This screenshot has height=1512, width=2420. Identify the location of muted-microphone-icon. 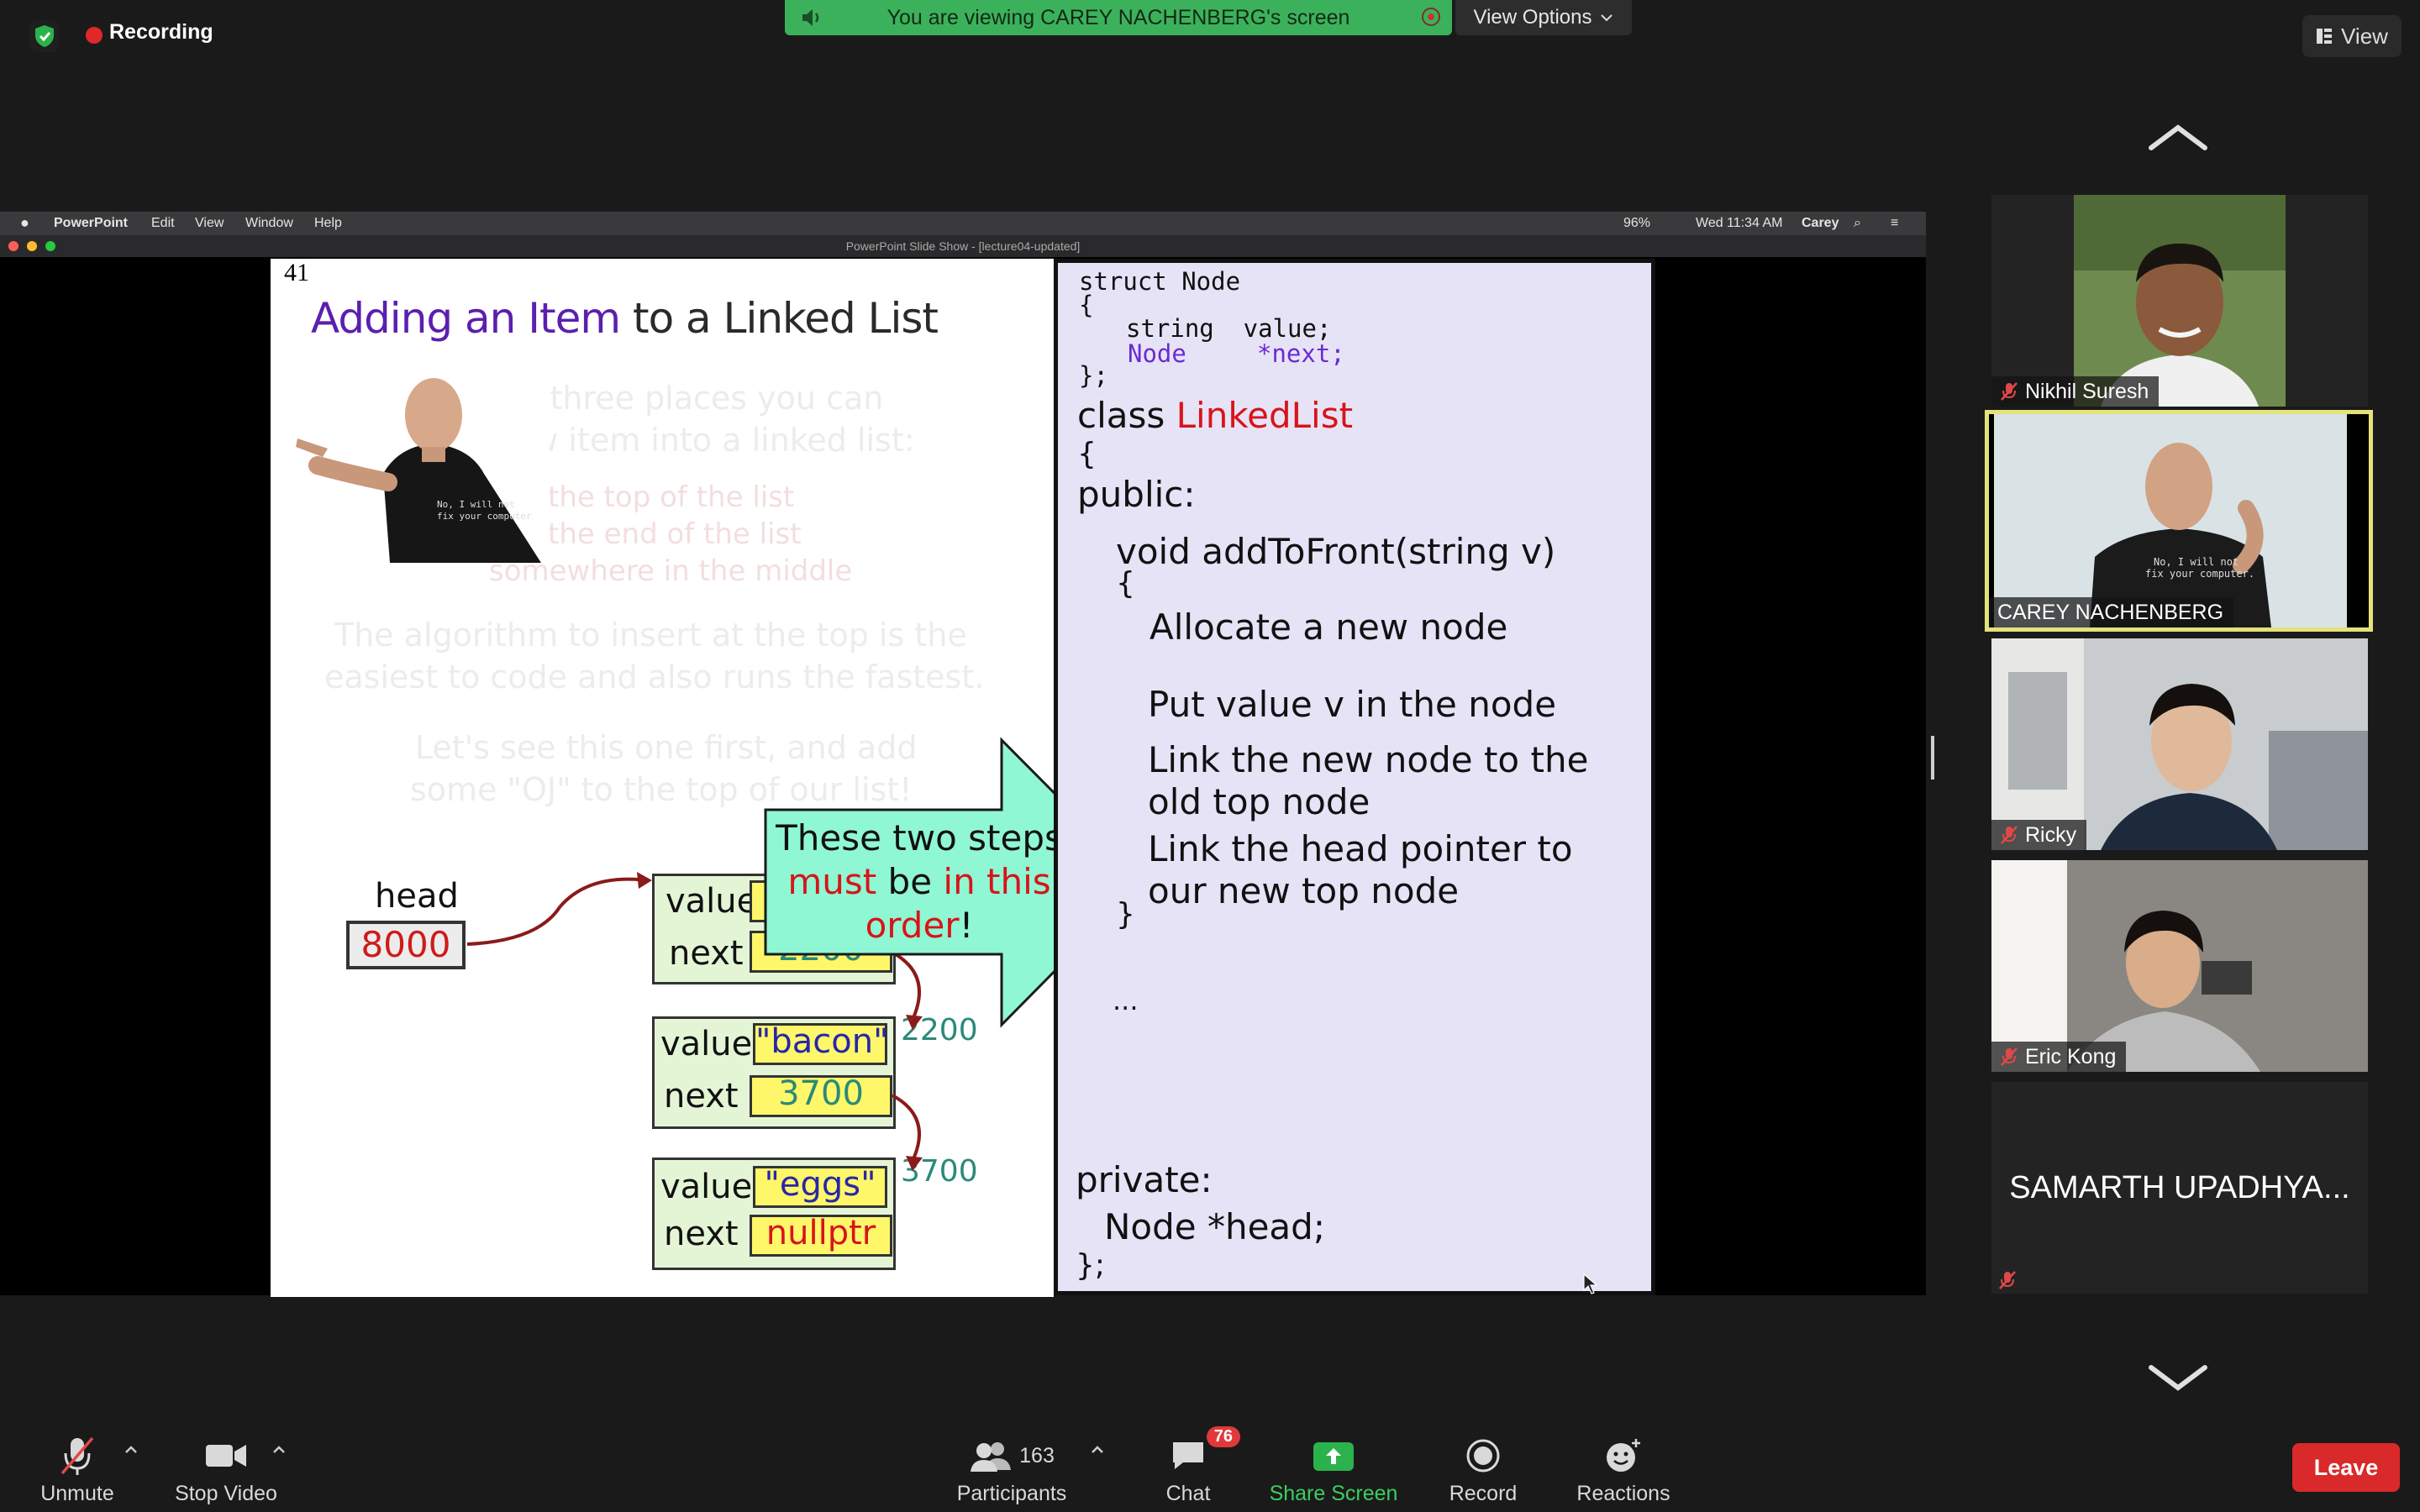
(77, 1455).